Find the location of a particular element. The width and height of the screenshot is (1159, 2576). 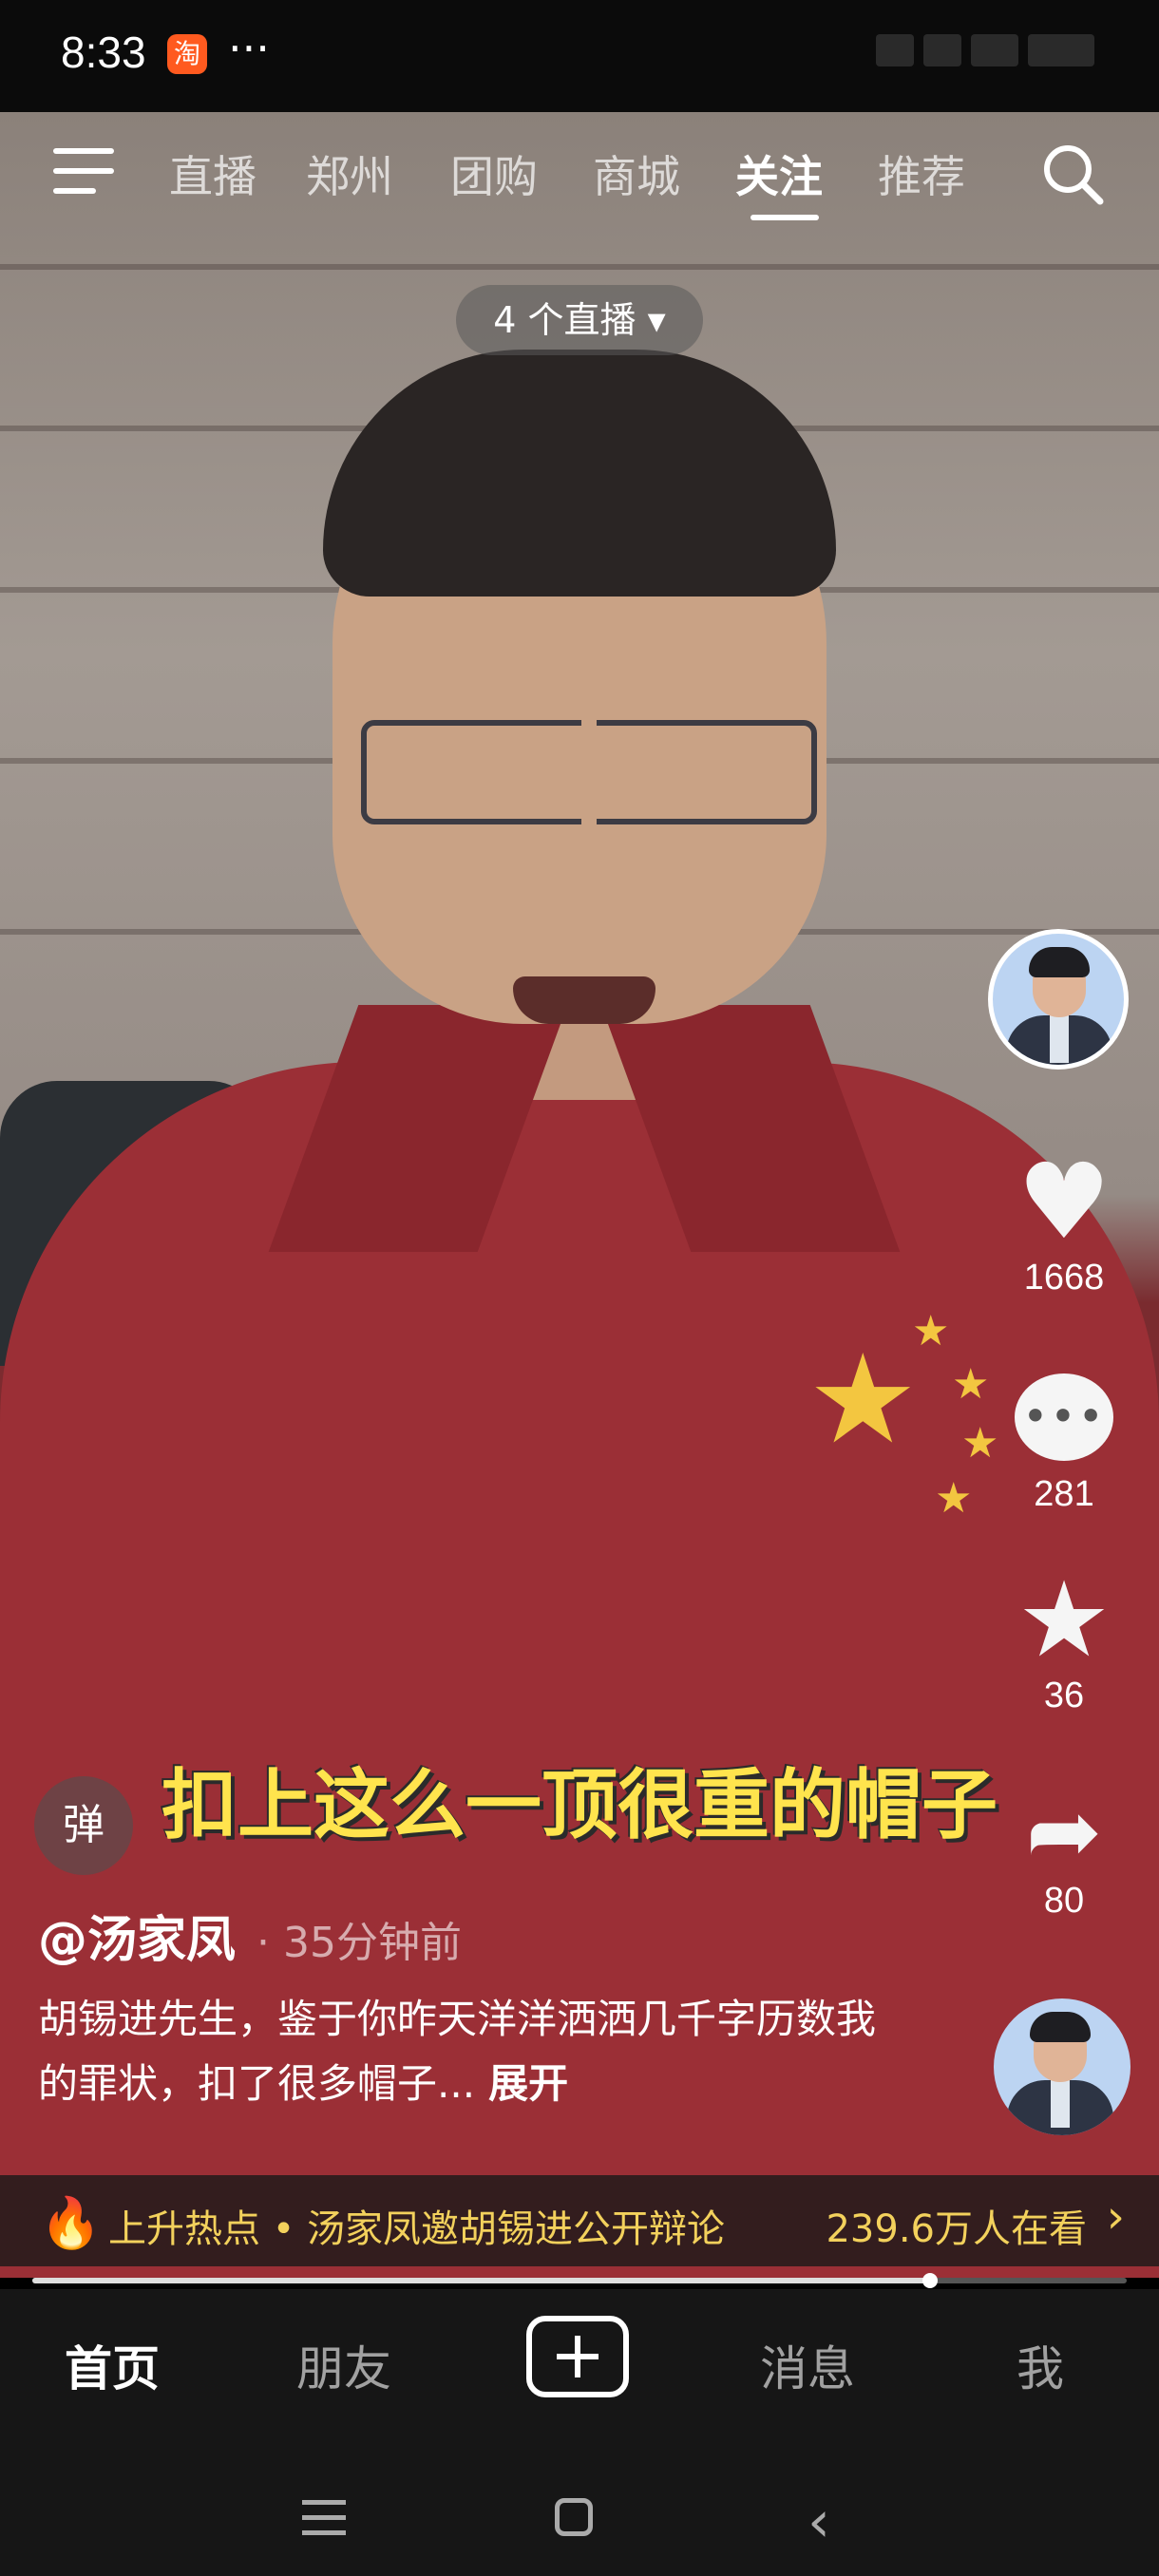

search-icon is located at coordinates (1072, 174).